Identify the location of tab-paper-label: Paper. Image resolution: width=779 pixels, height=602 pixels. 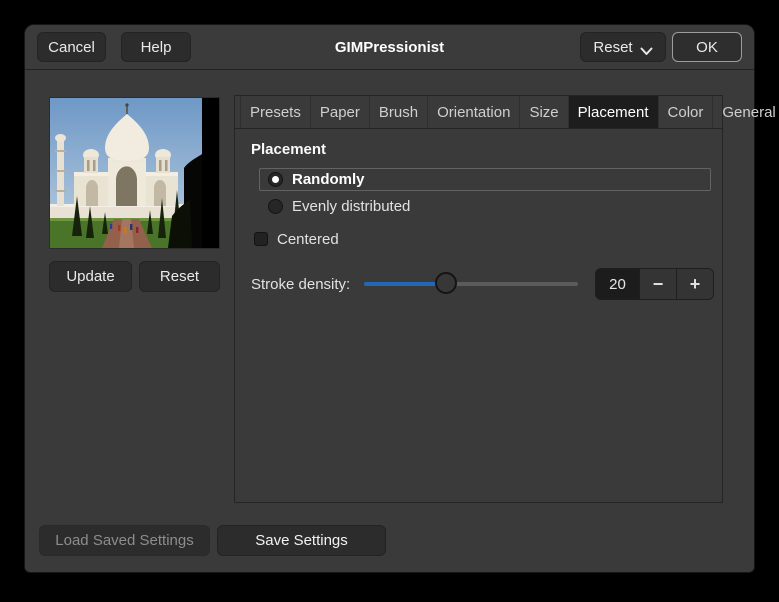
(339, 112).